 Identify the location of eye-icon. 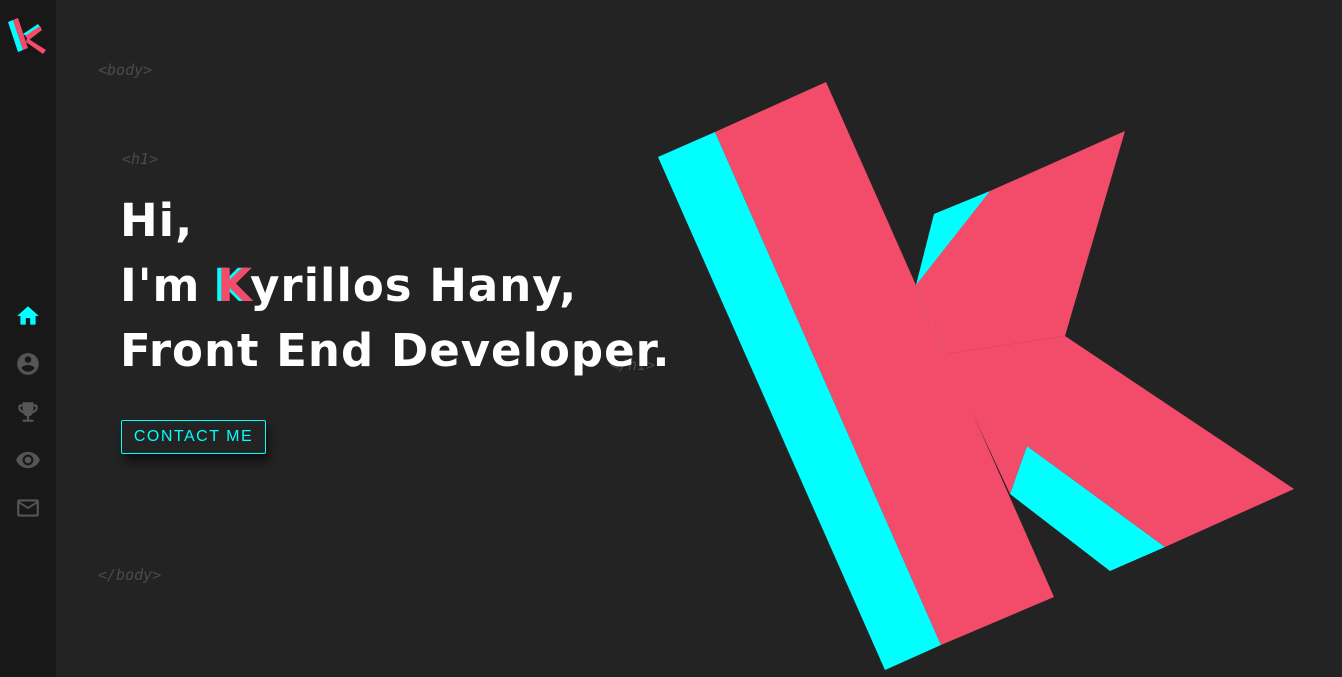
(28, 460).